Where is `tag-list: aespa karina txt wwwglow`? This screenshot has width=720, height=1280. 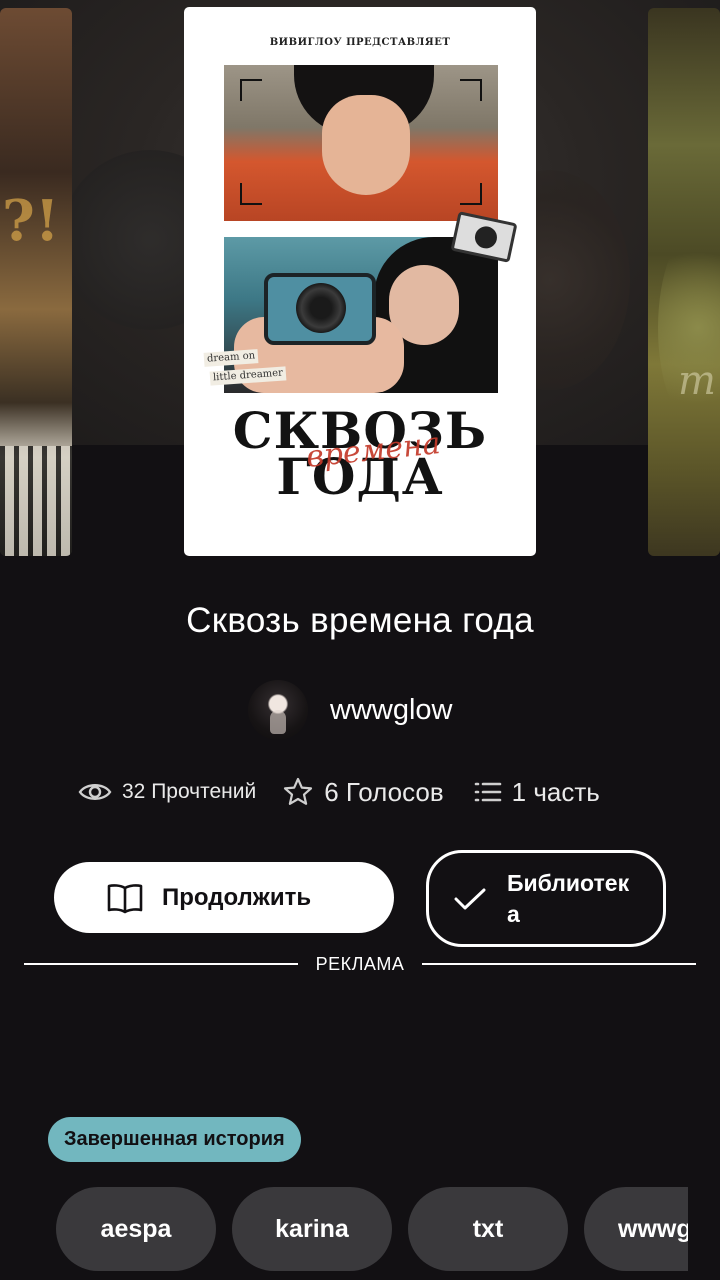
tag-list: aespa karina txt wwwglow is located at coordinates (372, 1229).